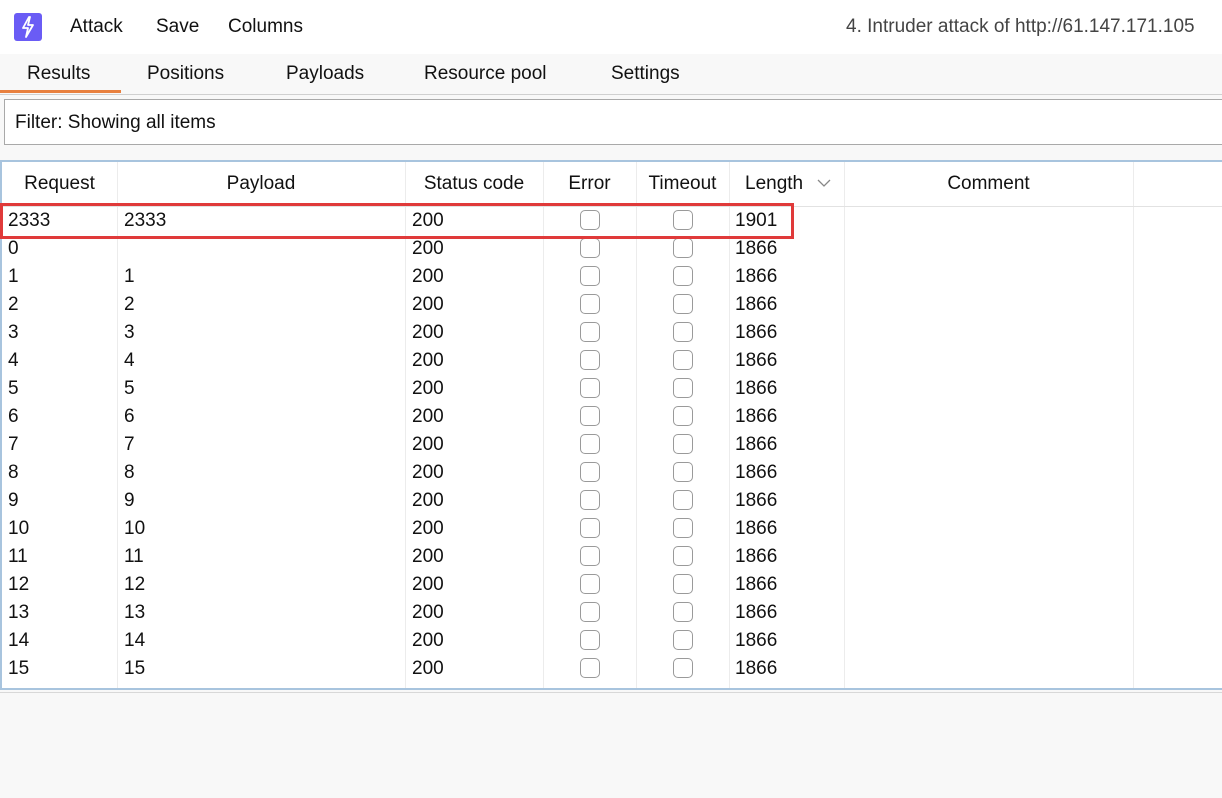  I want to click on column-header-length: Length, so click(776, 184).